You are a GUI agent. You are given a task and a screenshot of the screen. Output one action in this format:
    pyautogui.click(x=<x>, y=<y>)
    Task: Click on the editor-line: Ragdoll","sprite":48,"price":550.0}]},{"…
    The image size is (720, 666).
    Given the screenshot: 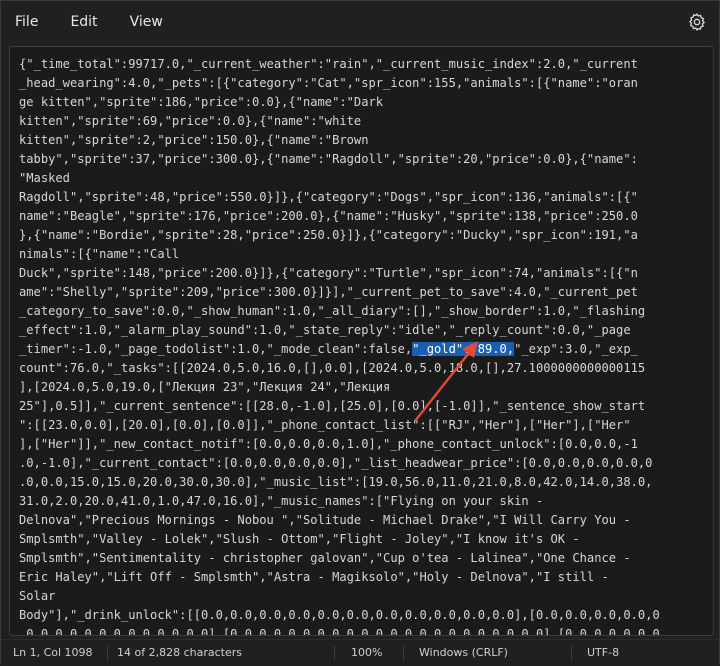 What is the action you would take?
    pyautogui.click(x=328, y=197)
    